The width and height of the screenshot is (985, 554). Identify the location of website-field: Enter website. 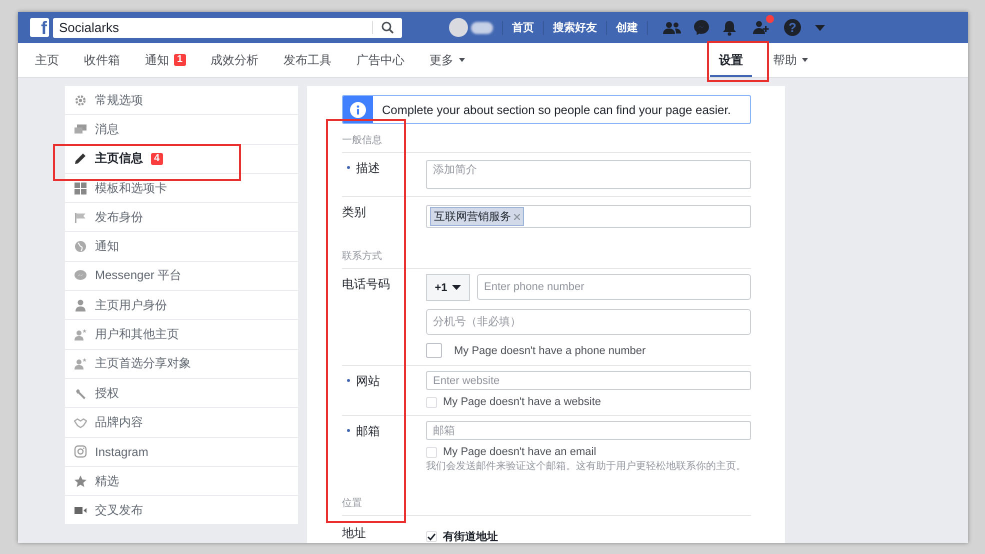
(588, 380).